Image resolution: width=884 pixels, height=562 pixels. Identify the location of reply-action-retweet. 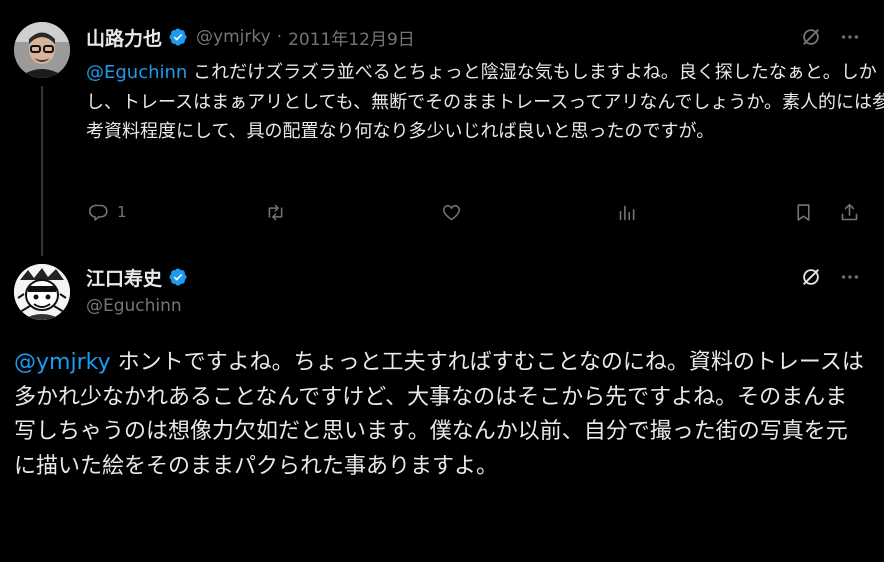
(275, 212).